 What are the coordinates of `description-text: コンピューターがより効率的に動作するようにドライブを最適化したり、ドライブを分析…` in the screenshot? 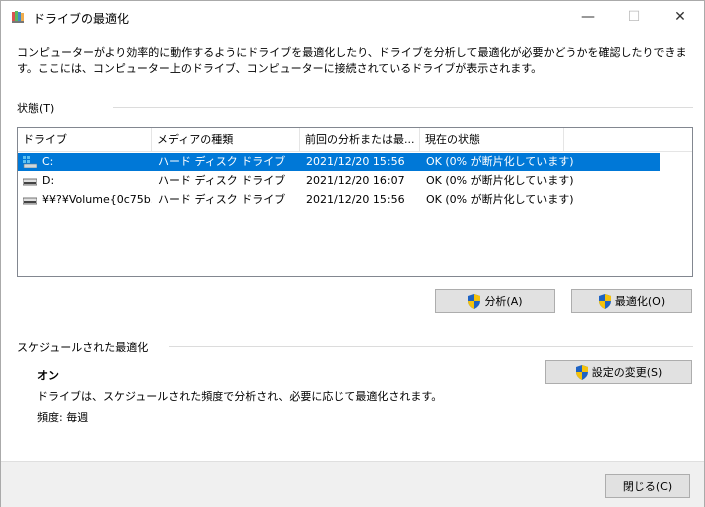 It's located at (352, 60).